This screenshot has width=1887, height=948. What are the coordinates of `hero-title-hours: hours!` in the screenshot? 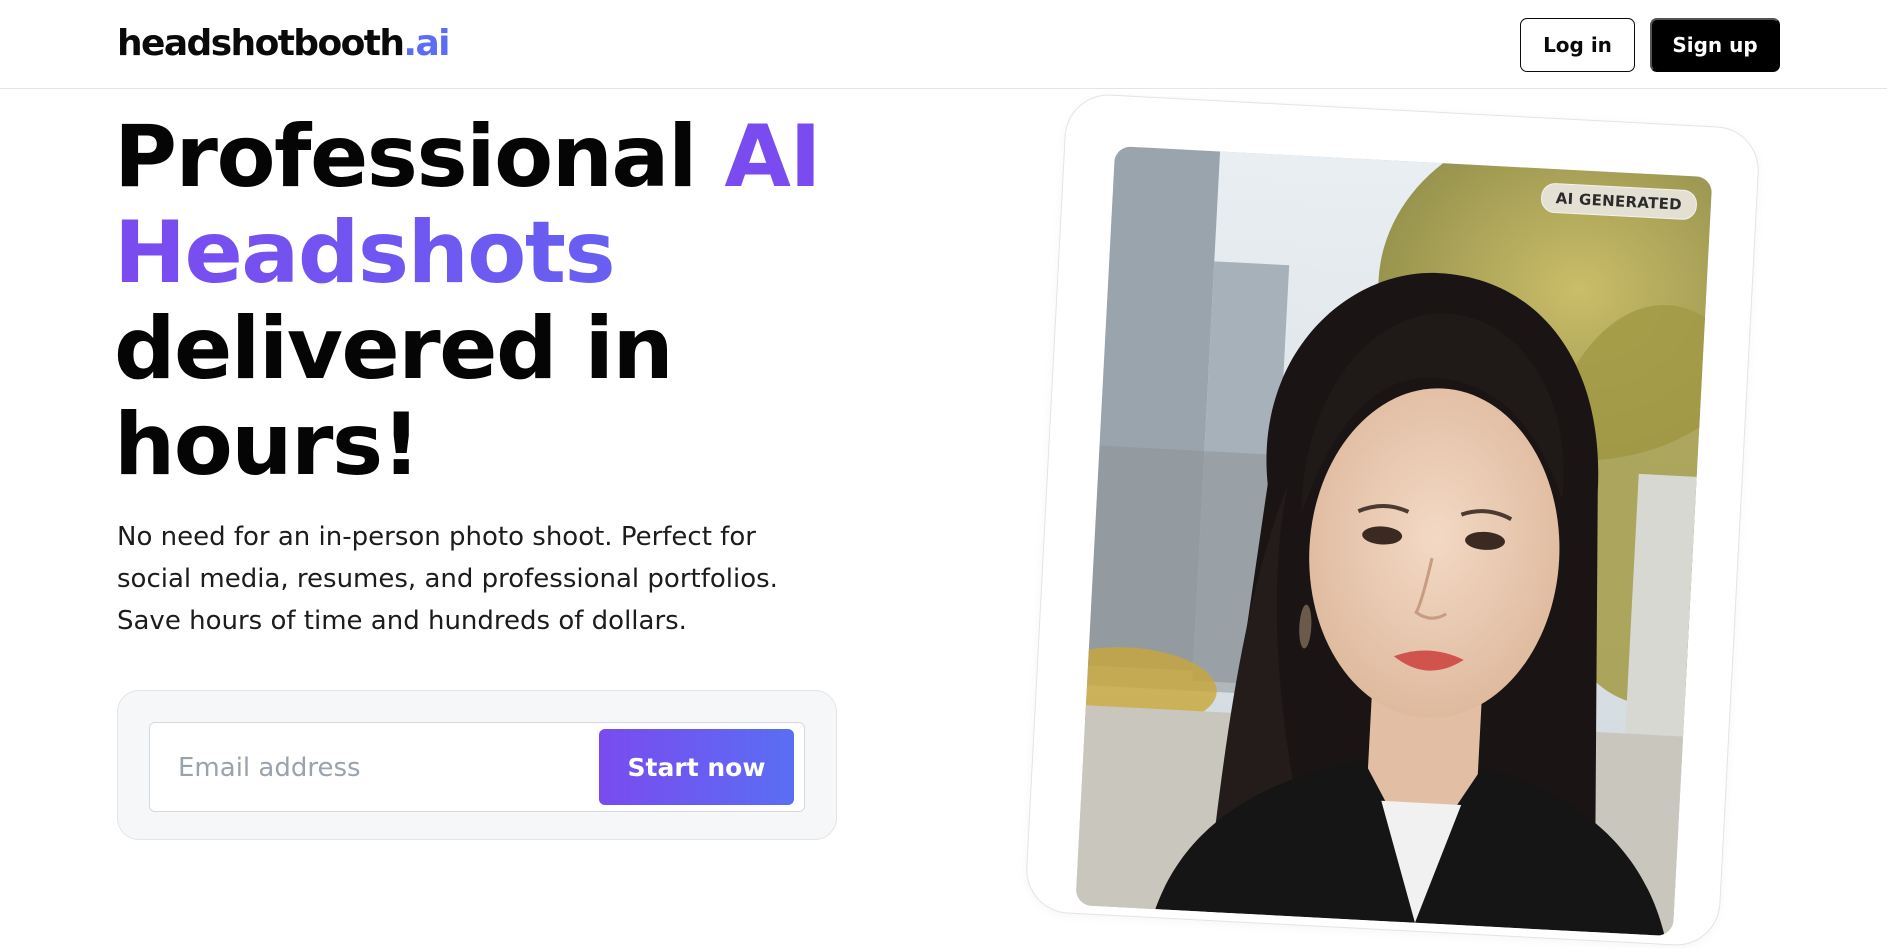 It's located at (267, 445).